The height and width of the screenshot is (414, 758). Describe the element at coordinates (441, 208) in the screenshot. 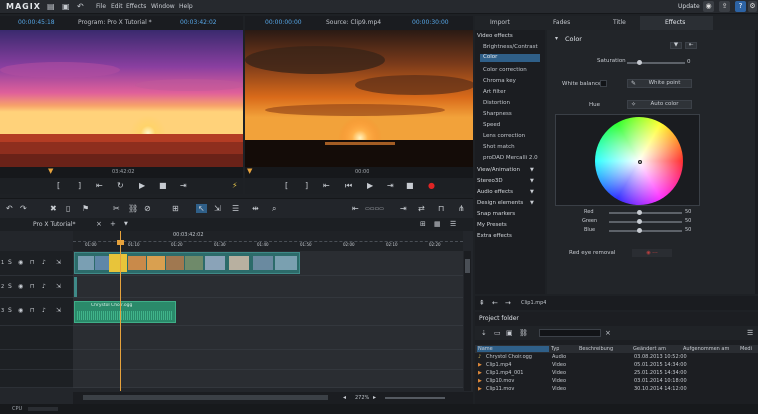

I see `snap-icon: ⊓` at that location.